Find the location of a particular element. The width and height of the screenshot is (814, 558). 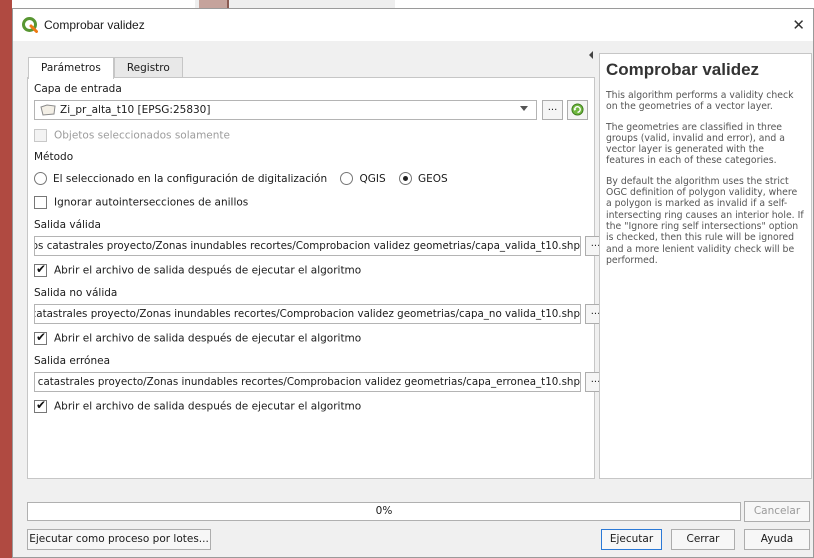

selected-only-label: Objetos seleccionados solamente is located at coordinates (142, 135).